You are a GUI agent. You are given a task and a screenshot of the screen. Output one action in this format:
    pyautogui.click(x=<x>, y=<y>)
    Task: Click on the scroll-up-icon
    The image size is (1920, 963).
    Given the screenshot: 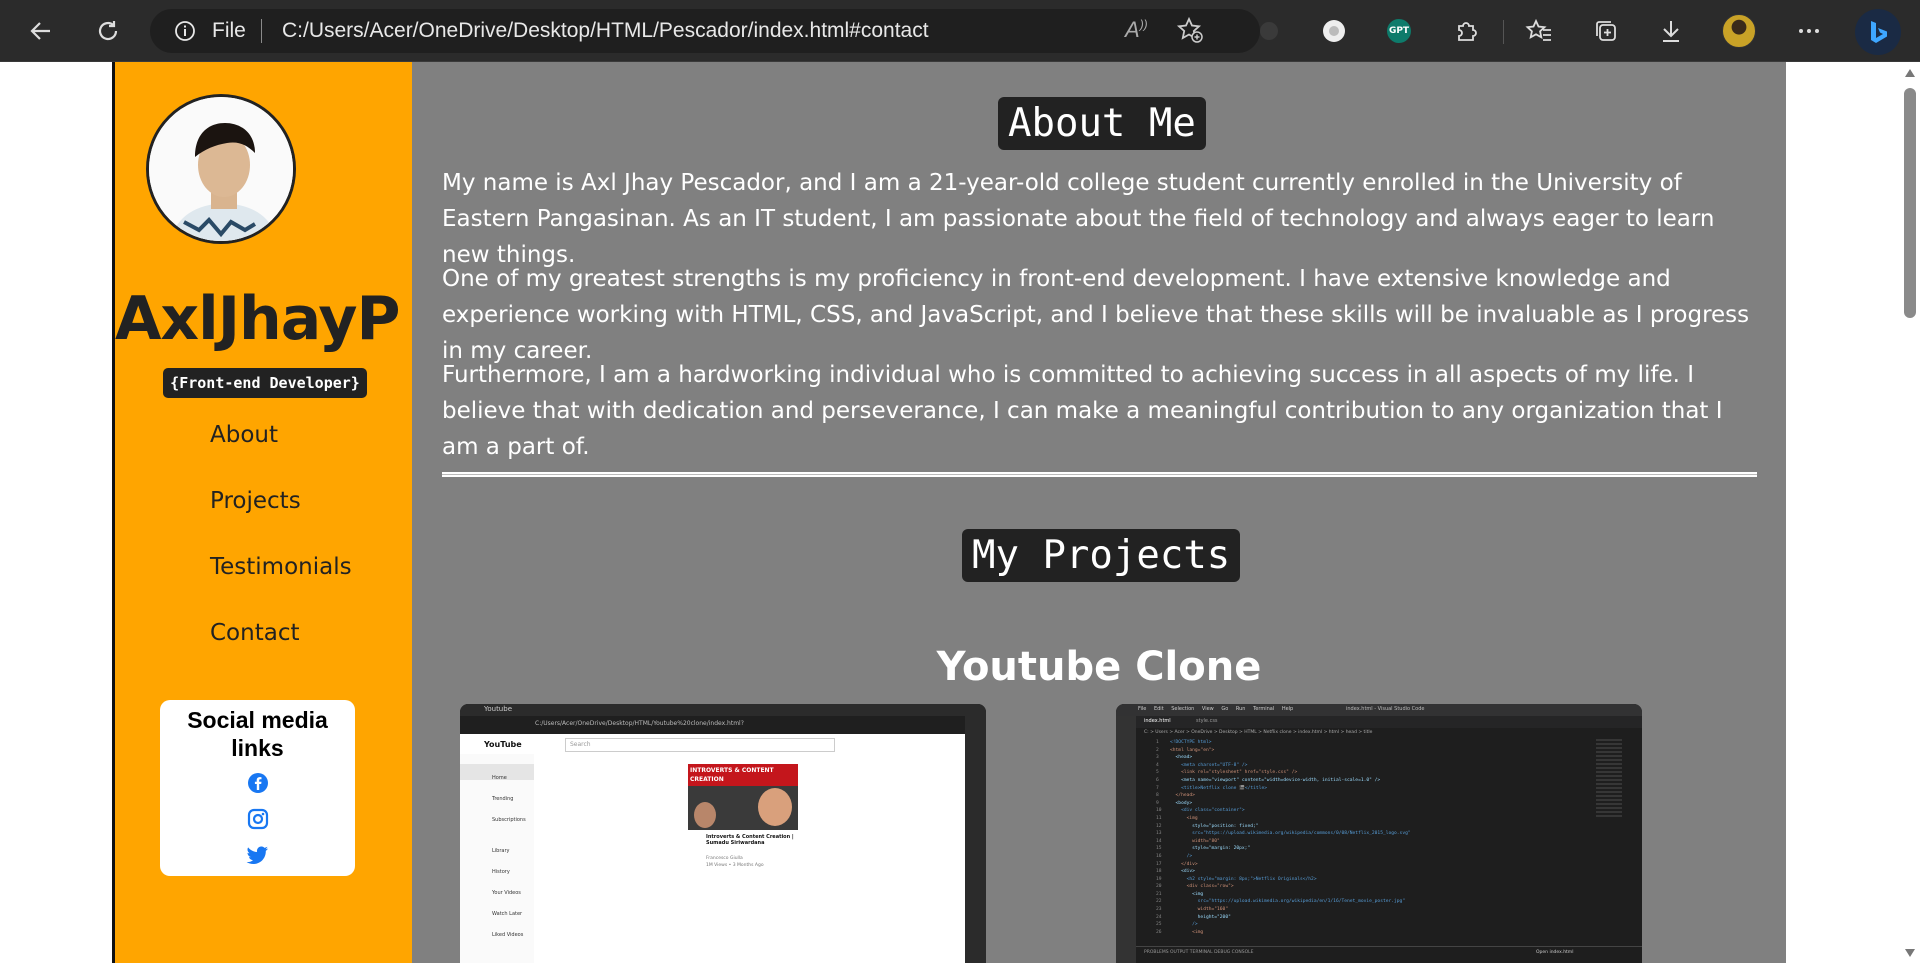 What is the action you would take?
    pyautogui.click(x=1910, y=73)
    